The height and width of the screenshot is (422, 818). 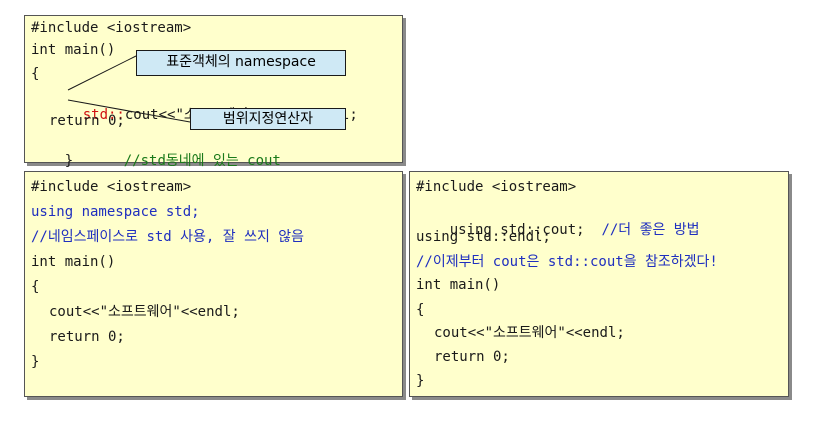 I want to click on code-line-using-namespace: using namespace std;, so click(x=115, y=212).